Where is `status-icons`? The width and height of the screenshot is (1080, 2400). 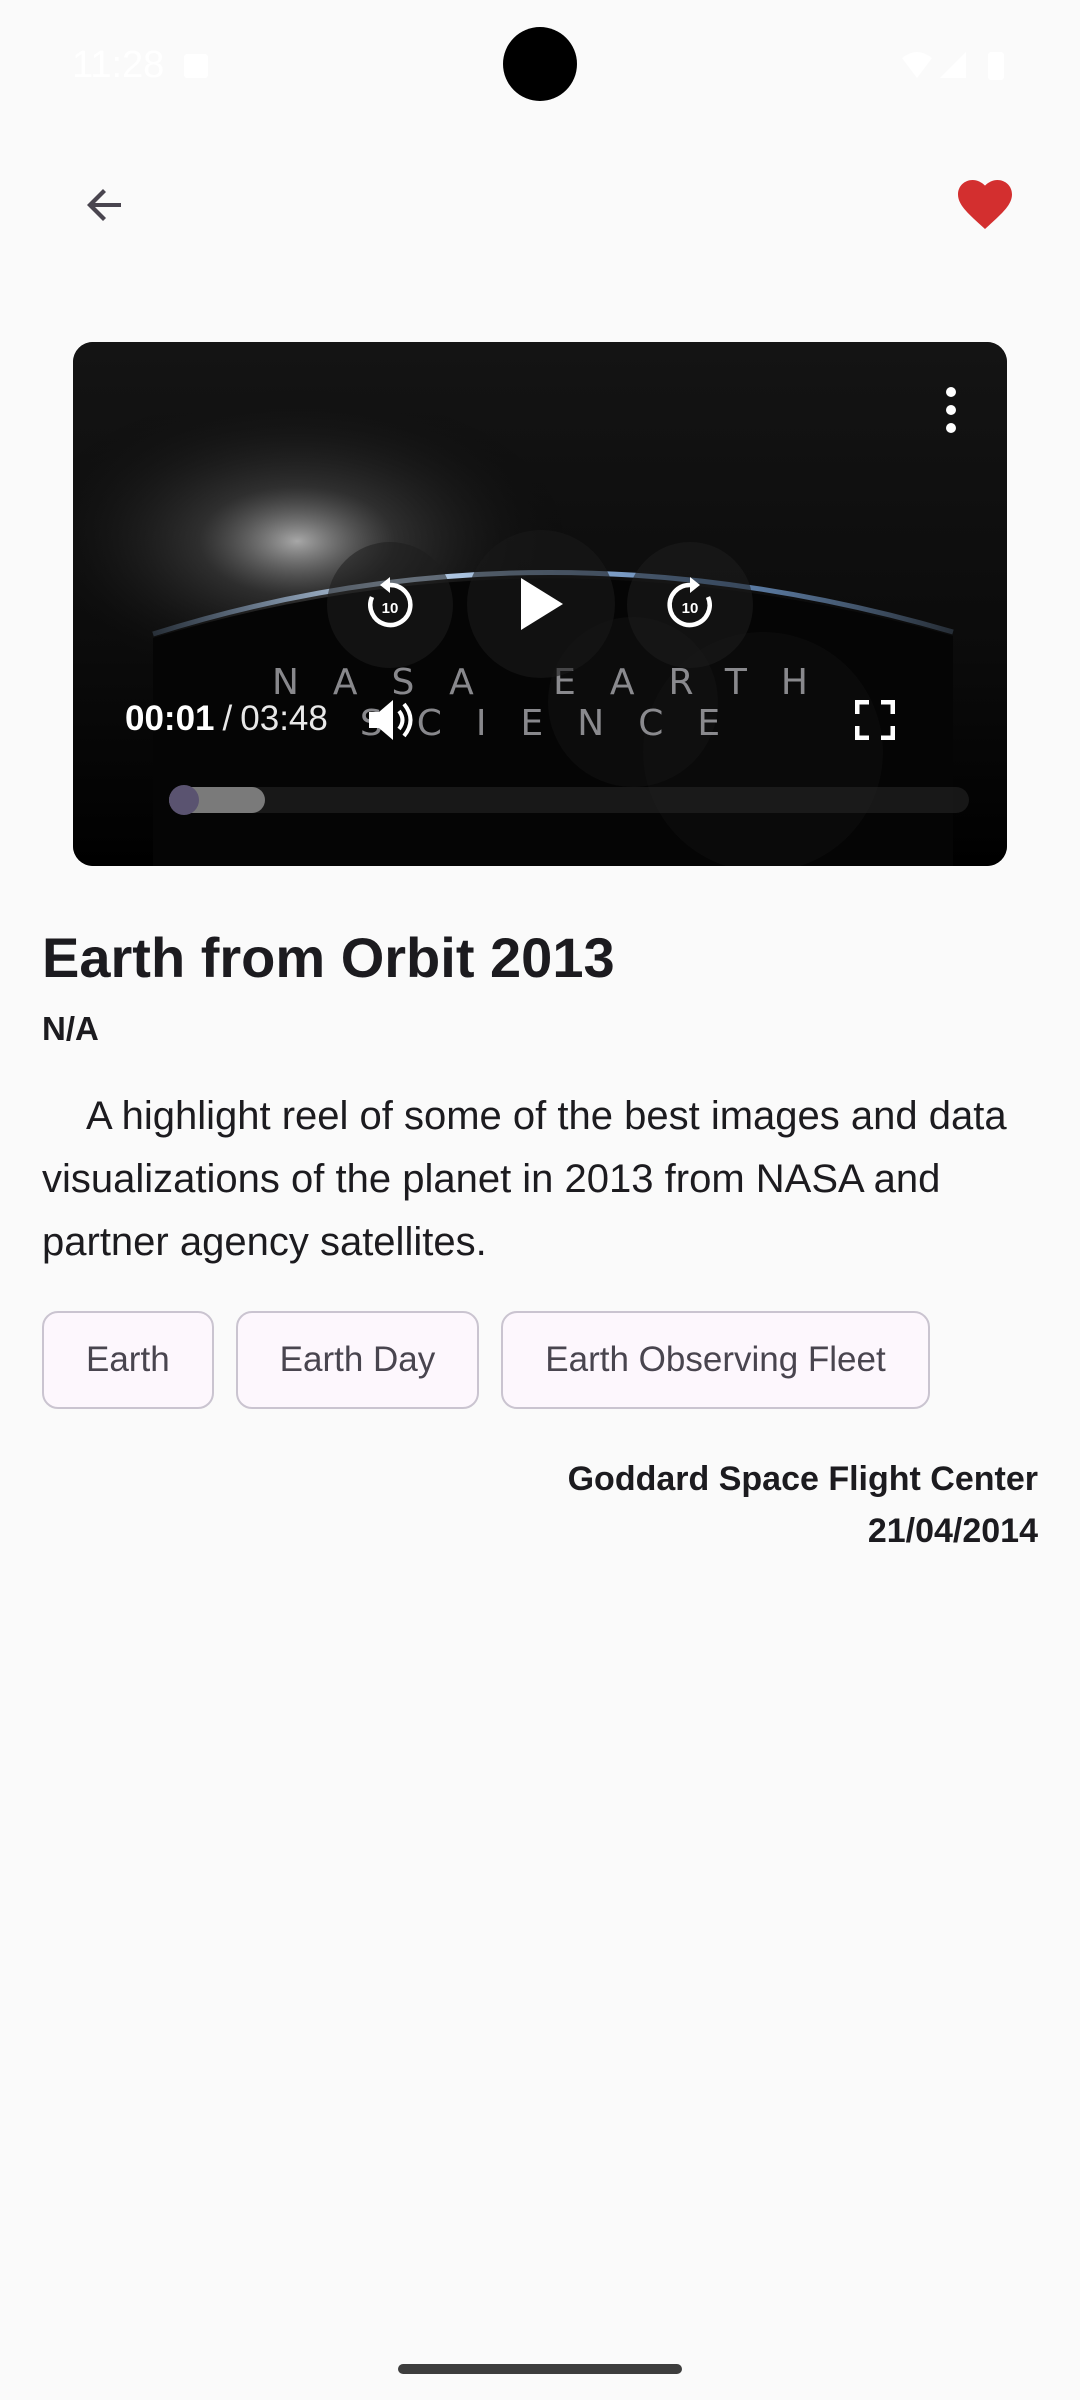
status-icons is located at coordinates (953, 66).